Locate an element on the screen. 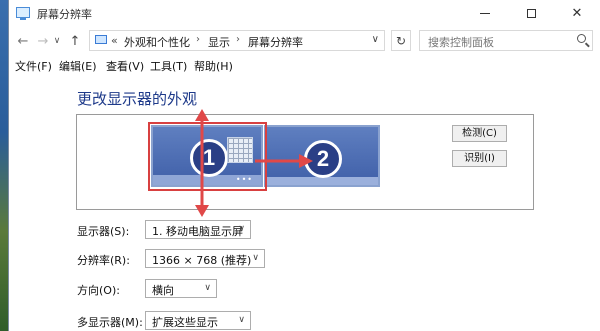 The image size is (600, 331). breadcrumb-display: 显示 is located at coordinates (219, 42).